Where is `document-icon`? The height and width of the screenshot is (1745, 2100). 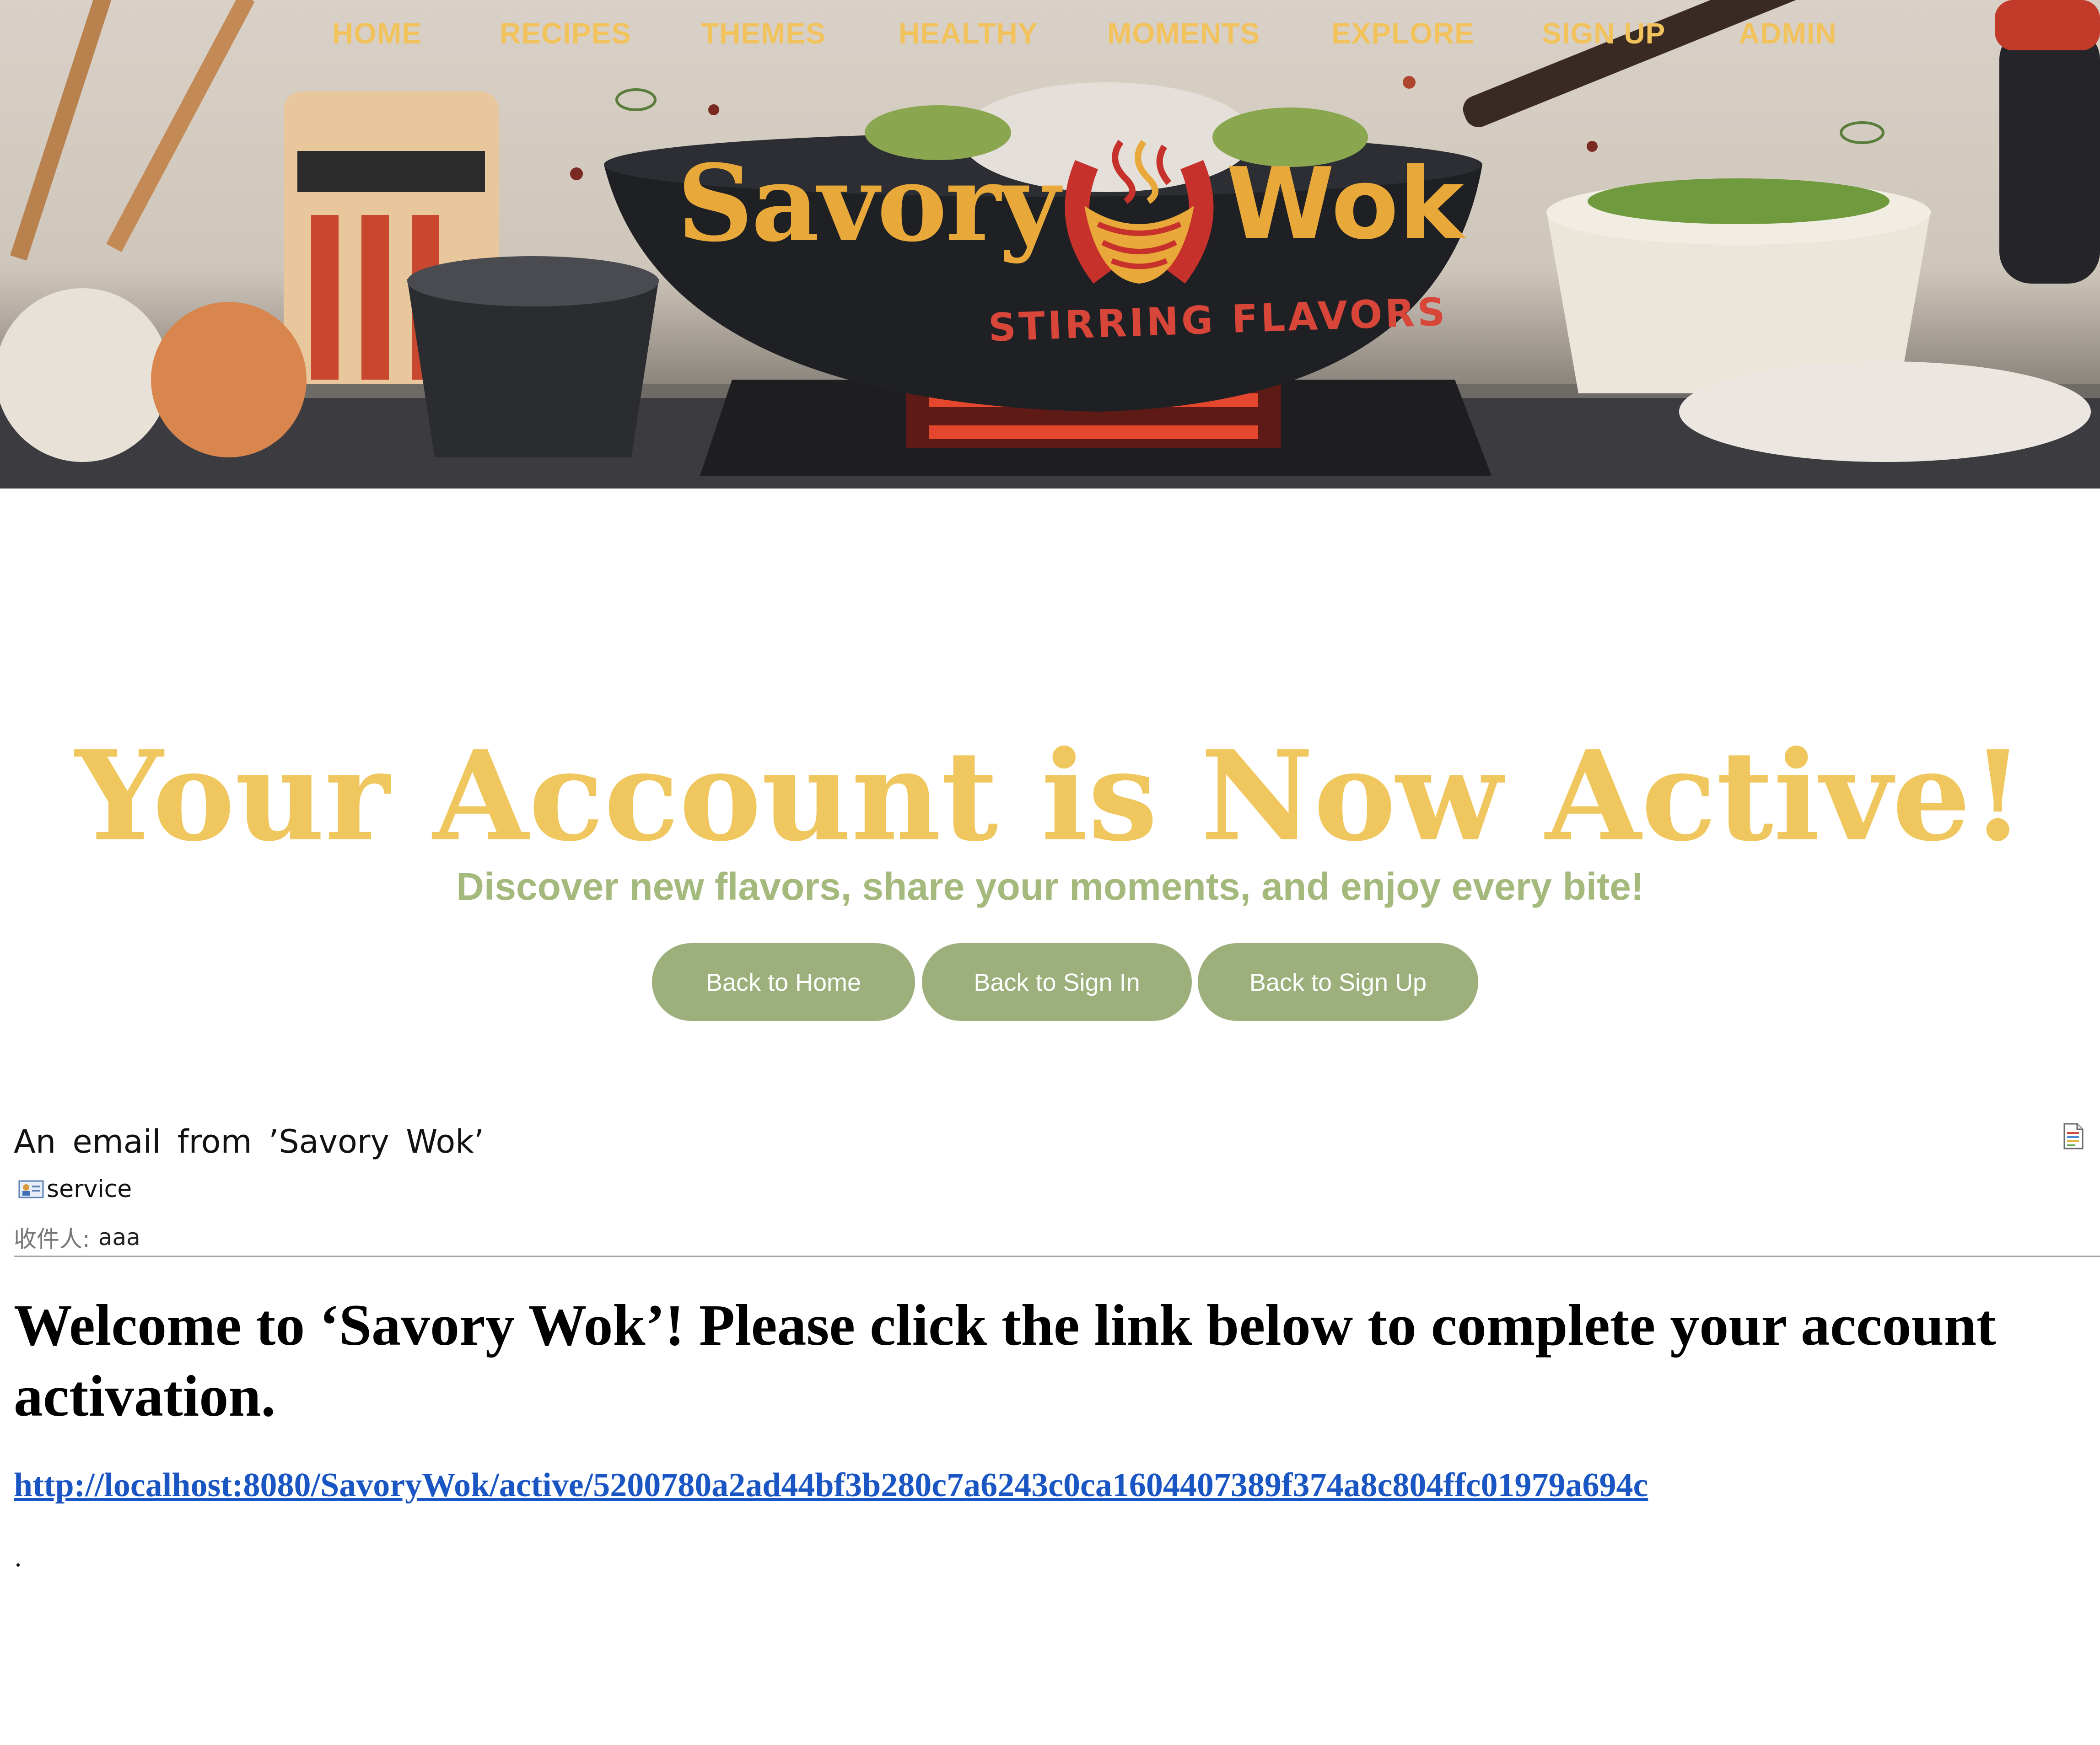
document-icon is located at coordinates (2073, 1136).